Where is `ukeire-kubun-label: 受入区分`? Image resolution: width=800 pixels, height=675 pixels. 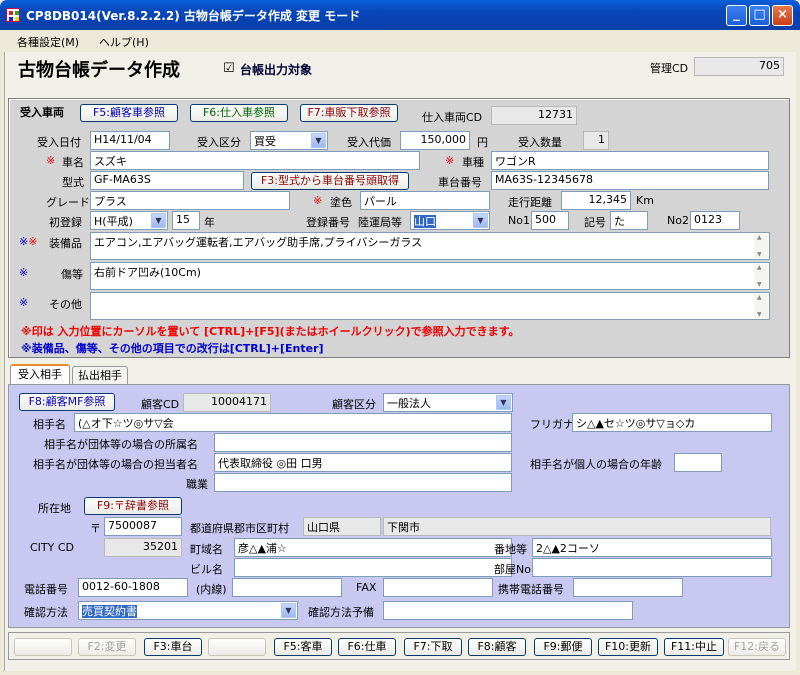 ukeire-kubun-label: 受入区分 is located at coordinates (219, 142).